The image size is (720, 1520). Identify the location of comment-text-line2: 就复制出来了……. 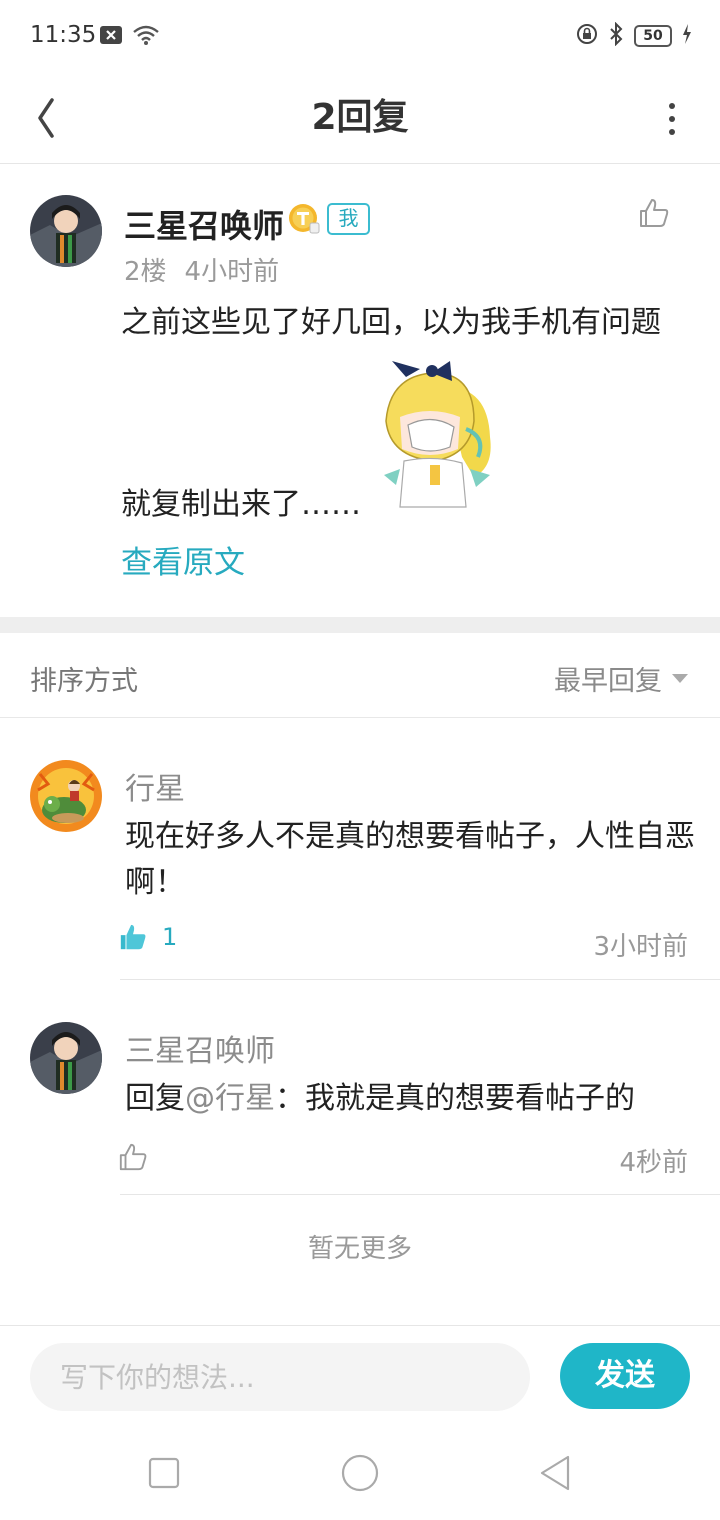
(241, 504).